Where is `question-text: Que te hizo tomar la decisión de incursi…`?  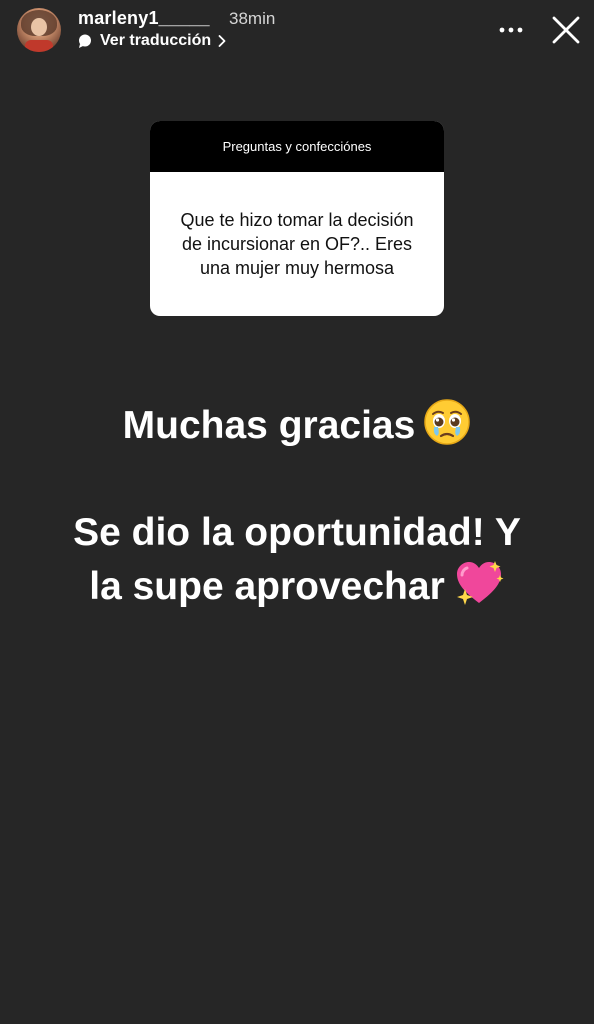 question-text: Que te hizo tomar la decisión de incursi… is located at coordinates (297, 244).